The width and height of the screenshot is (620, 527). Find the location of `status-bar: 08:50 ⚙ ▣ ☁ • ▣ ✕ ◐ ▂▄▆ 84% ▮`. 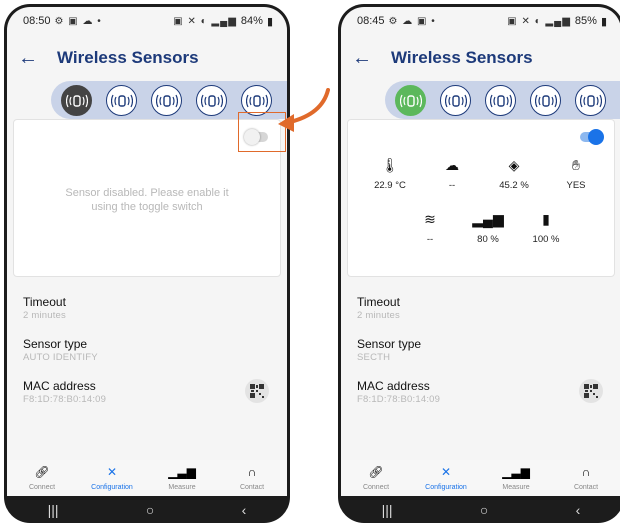

status-bar: 08:50 ⚙ ▣ ☁ • ▣ ✕ ◐ ▂▄▆ 84% ▮ is located at coordinates (147, 21).